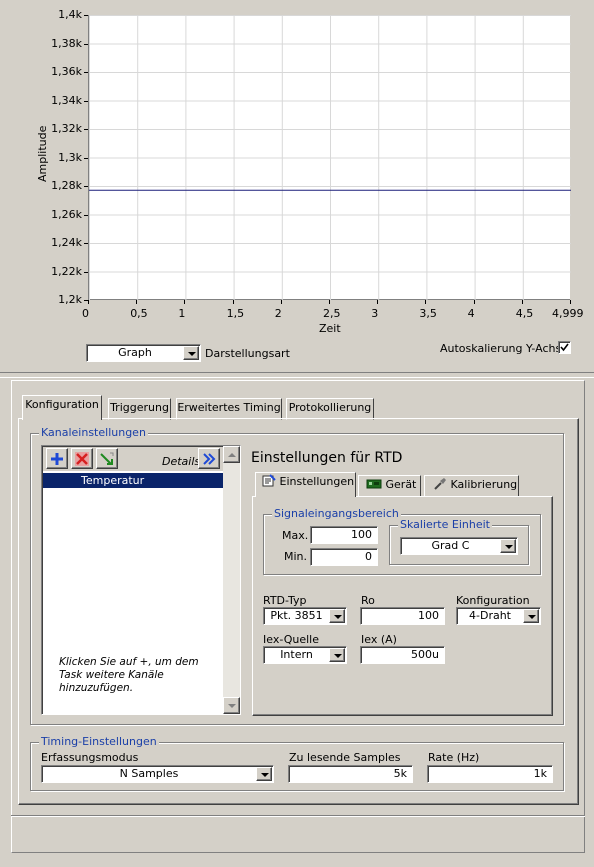 This screenshot has width=594, height=867. I want to click on remove-channel-button, so click(82, 458).